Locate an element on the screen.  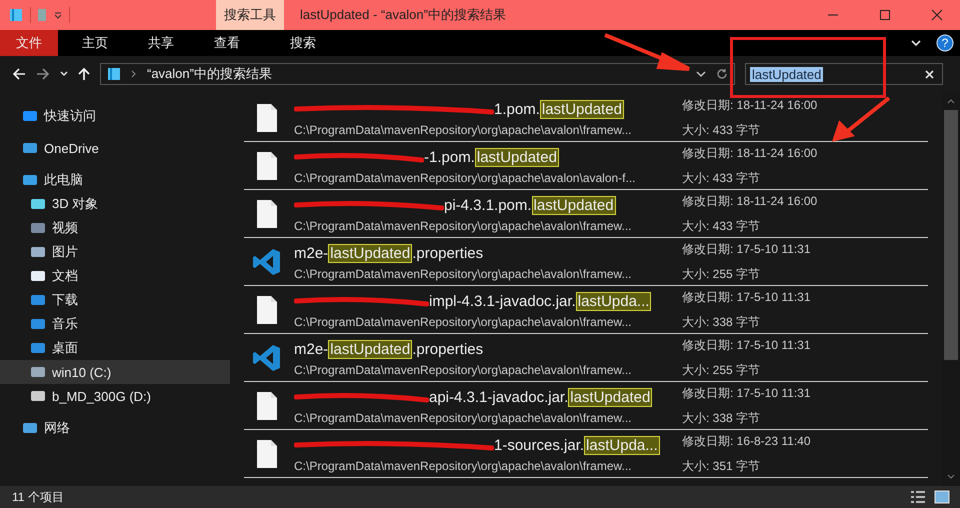
help-icon: ? is located at coordinates (945, 43).